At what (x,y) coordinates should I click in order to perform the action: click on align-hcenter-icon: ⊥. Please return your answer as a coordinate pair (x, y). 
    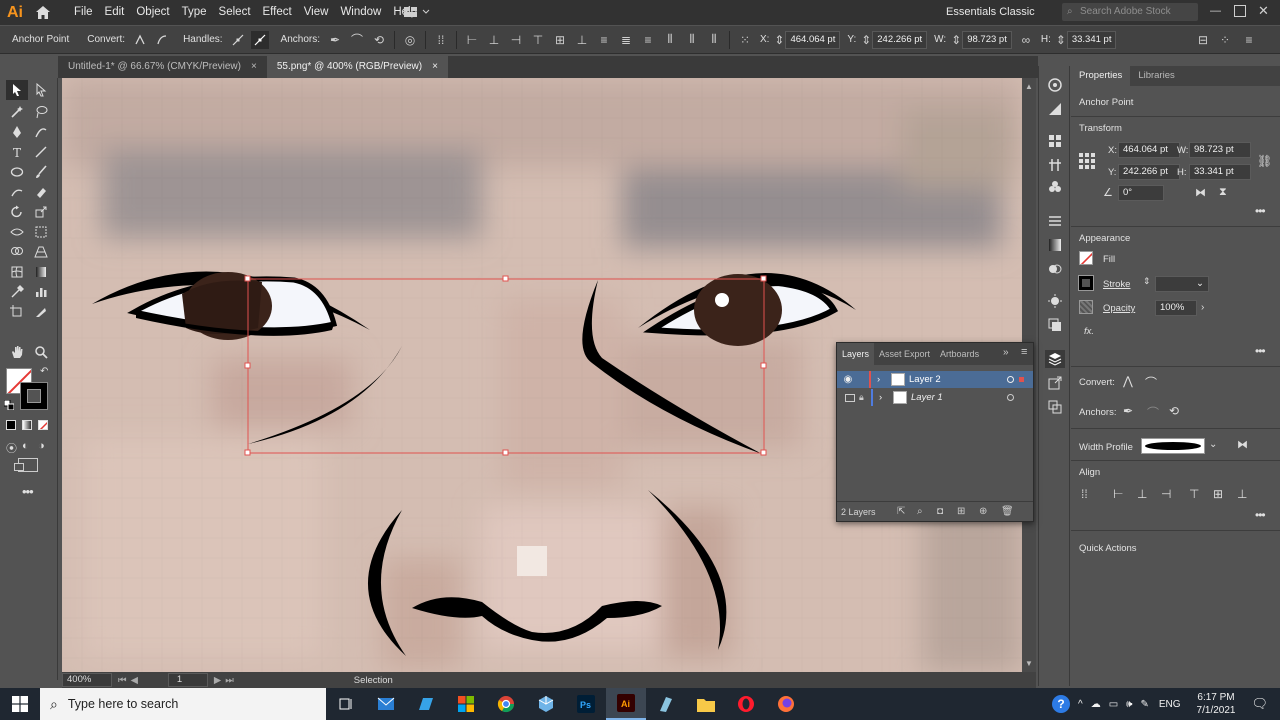
    Looking at the image, I should click on (494, 40).